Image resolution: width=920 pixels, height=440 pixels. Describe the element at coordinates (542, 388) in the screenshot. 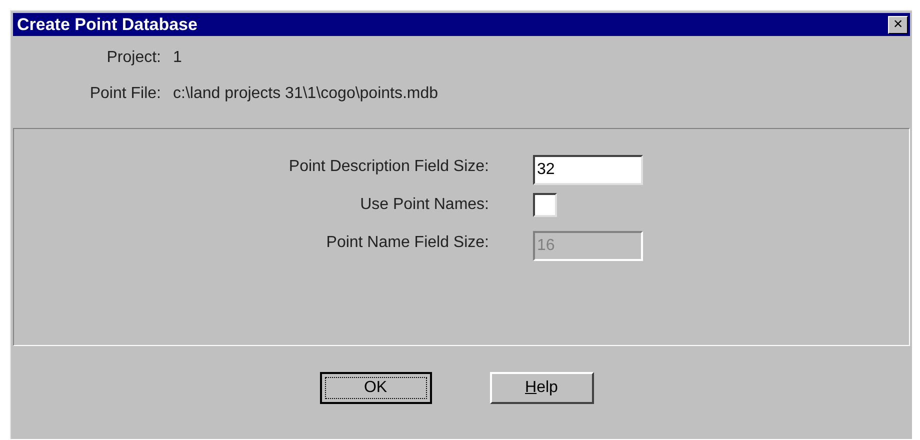

I see `dialog-button: Help` at that location.